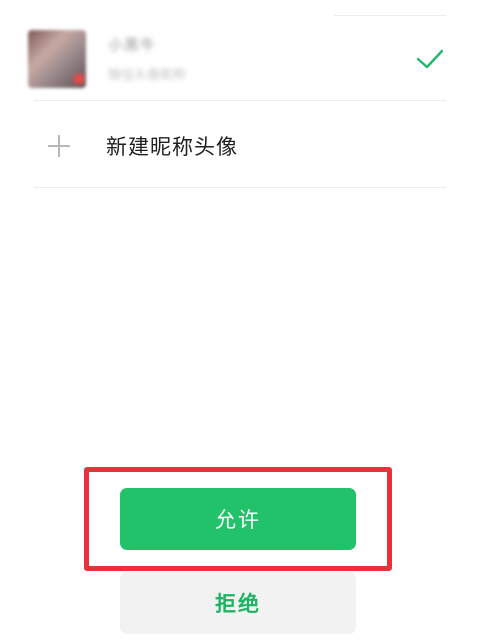 This screenshot has height=644, width=484. What do you see at coordinates (238, 519) in the screenshot?
I see `allow-button: 允许` at bounding box center [238, 519].